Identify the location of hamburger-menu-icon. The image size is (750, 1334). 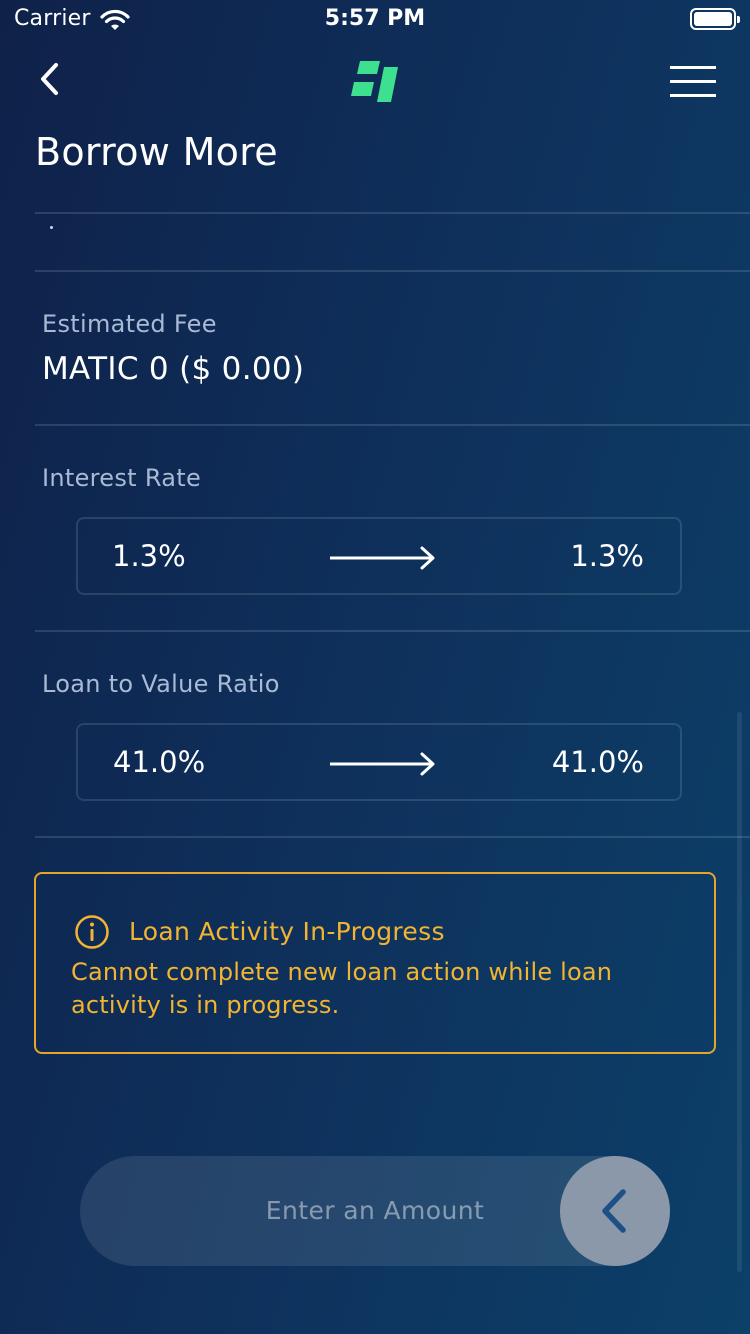
(693, 81).